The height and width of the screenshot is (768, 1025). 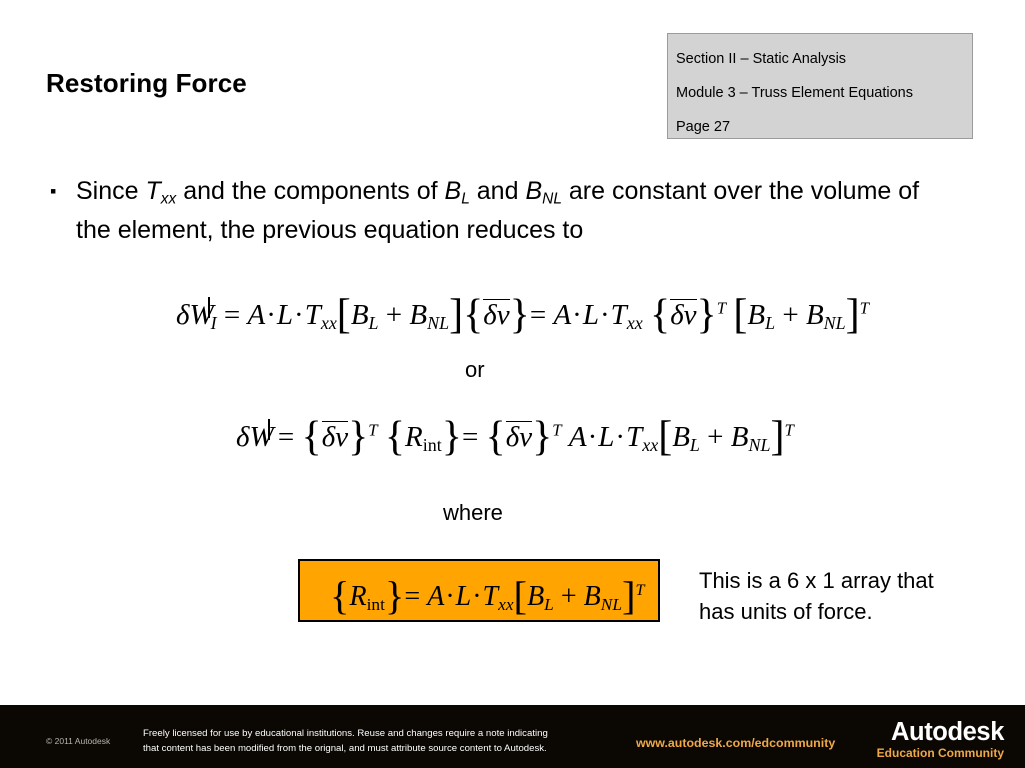 I want to click on equation-internal-force: {Rint}= A·L·Txx[BL + BNL]T, so click(x=487, y=595).